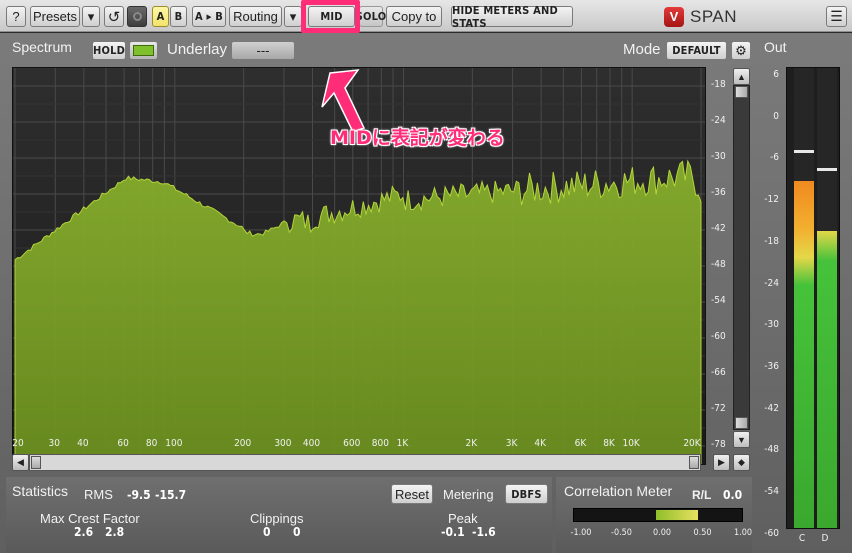 The image size is (852, 553). What do you see at coordinates (417, 138) in the screenshot?
I see `annotation-callout: MIDに表記が変わる` at bounding box center [417, 138].